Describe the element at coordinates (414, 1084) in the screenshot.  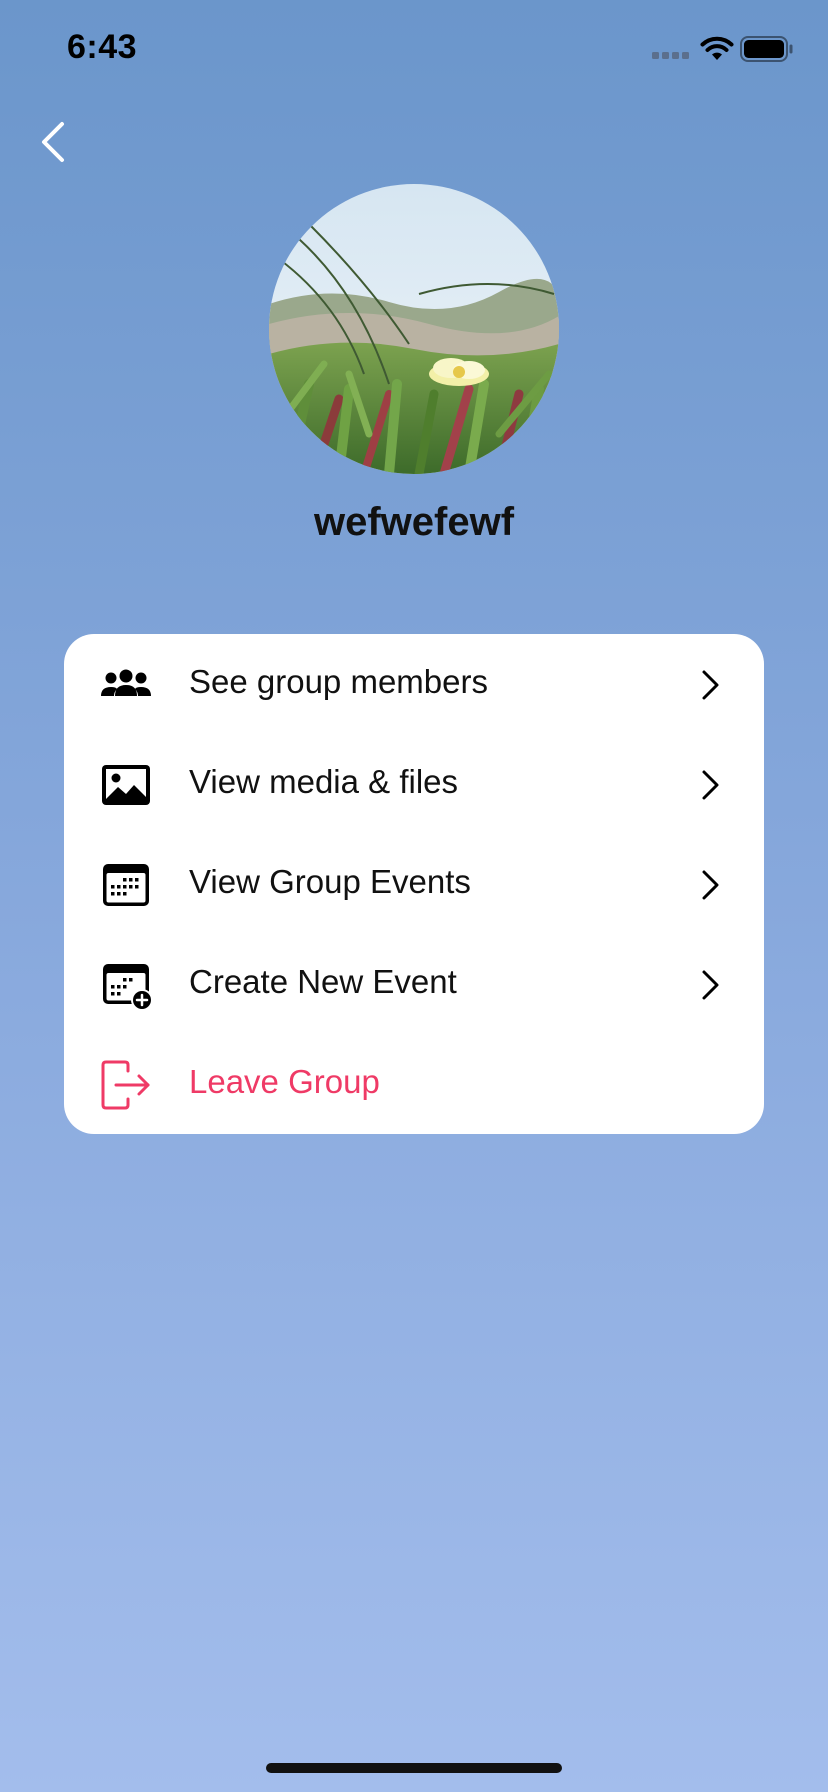
I see `leave-group-item: Leave Group` at that location.